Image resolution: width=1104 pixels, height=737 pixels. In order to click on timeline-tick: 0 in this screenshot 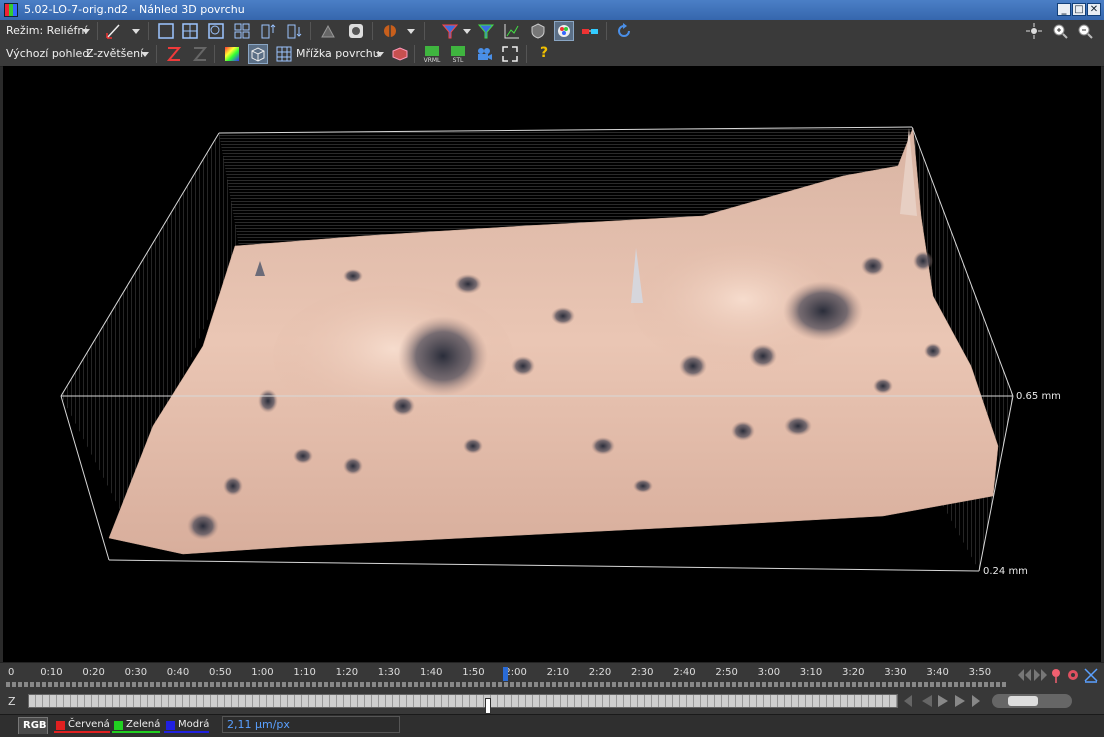, I will do `click(11, 672)`.